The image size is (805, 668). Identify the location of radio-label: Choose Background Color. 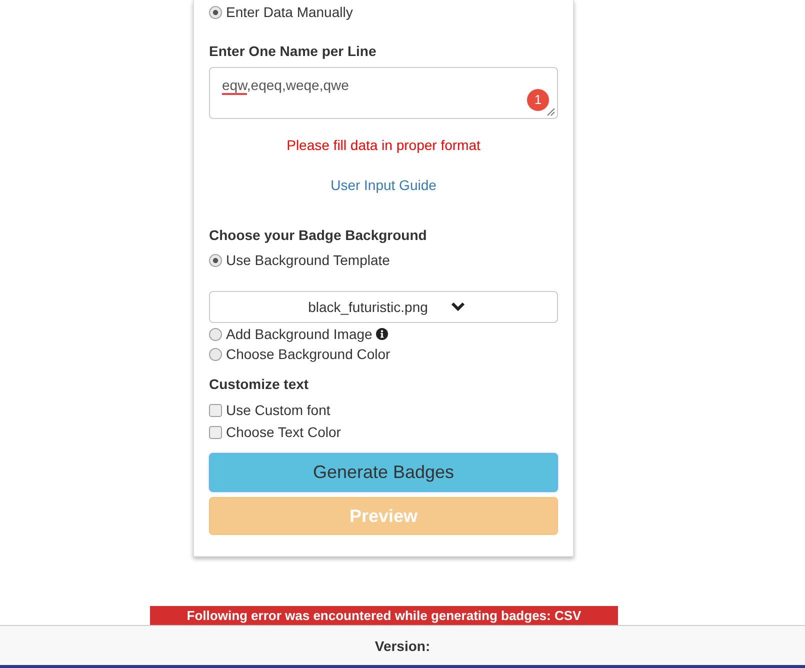
(308, 354).